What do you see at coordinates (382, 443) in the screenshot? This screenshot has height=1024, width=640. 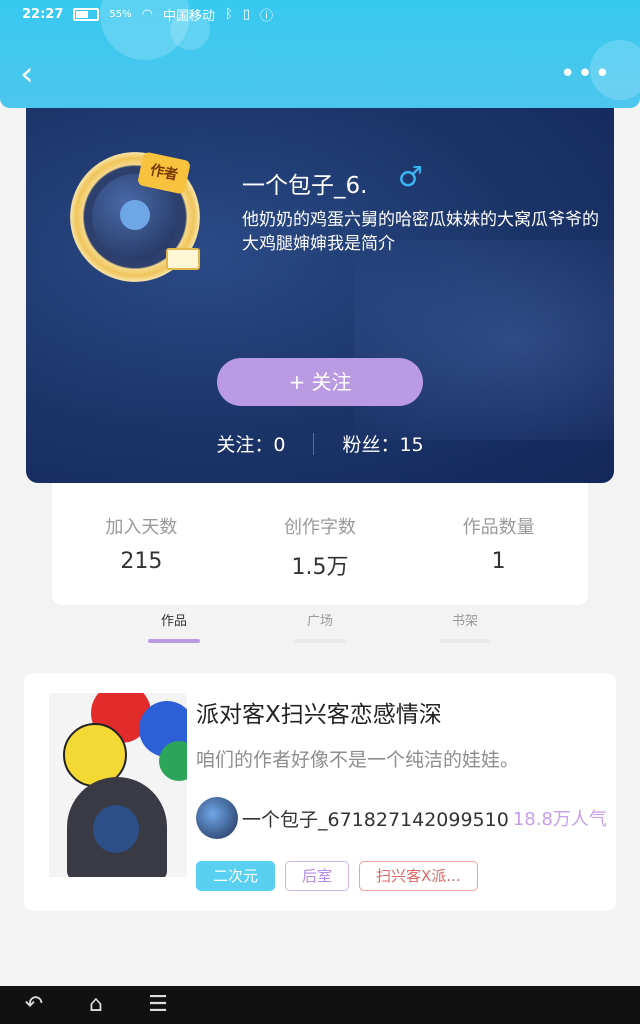 I see `followers-count: 粉丝：15` at bounding box center [382, 443].